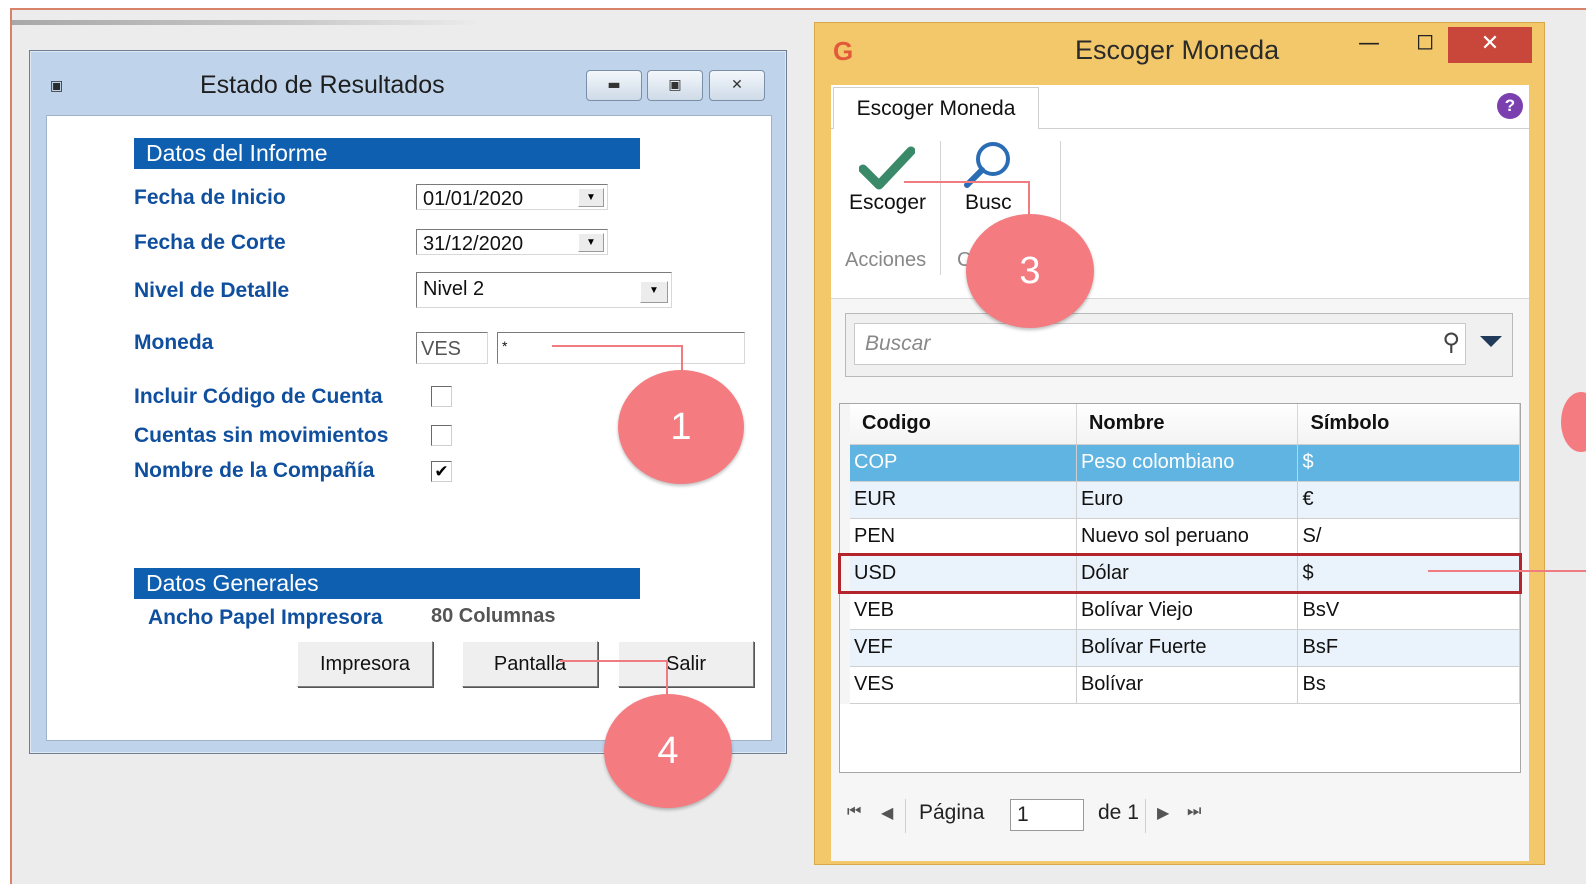 Image resolution: width=1586 pixels, height=884 pixels. Describe the element at coordinates (1163, 813) in the screenshot. I see `next-page-icon: ▶` at that location.